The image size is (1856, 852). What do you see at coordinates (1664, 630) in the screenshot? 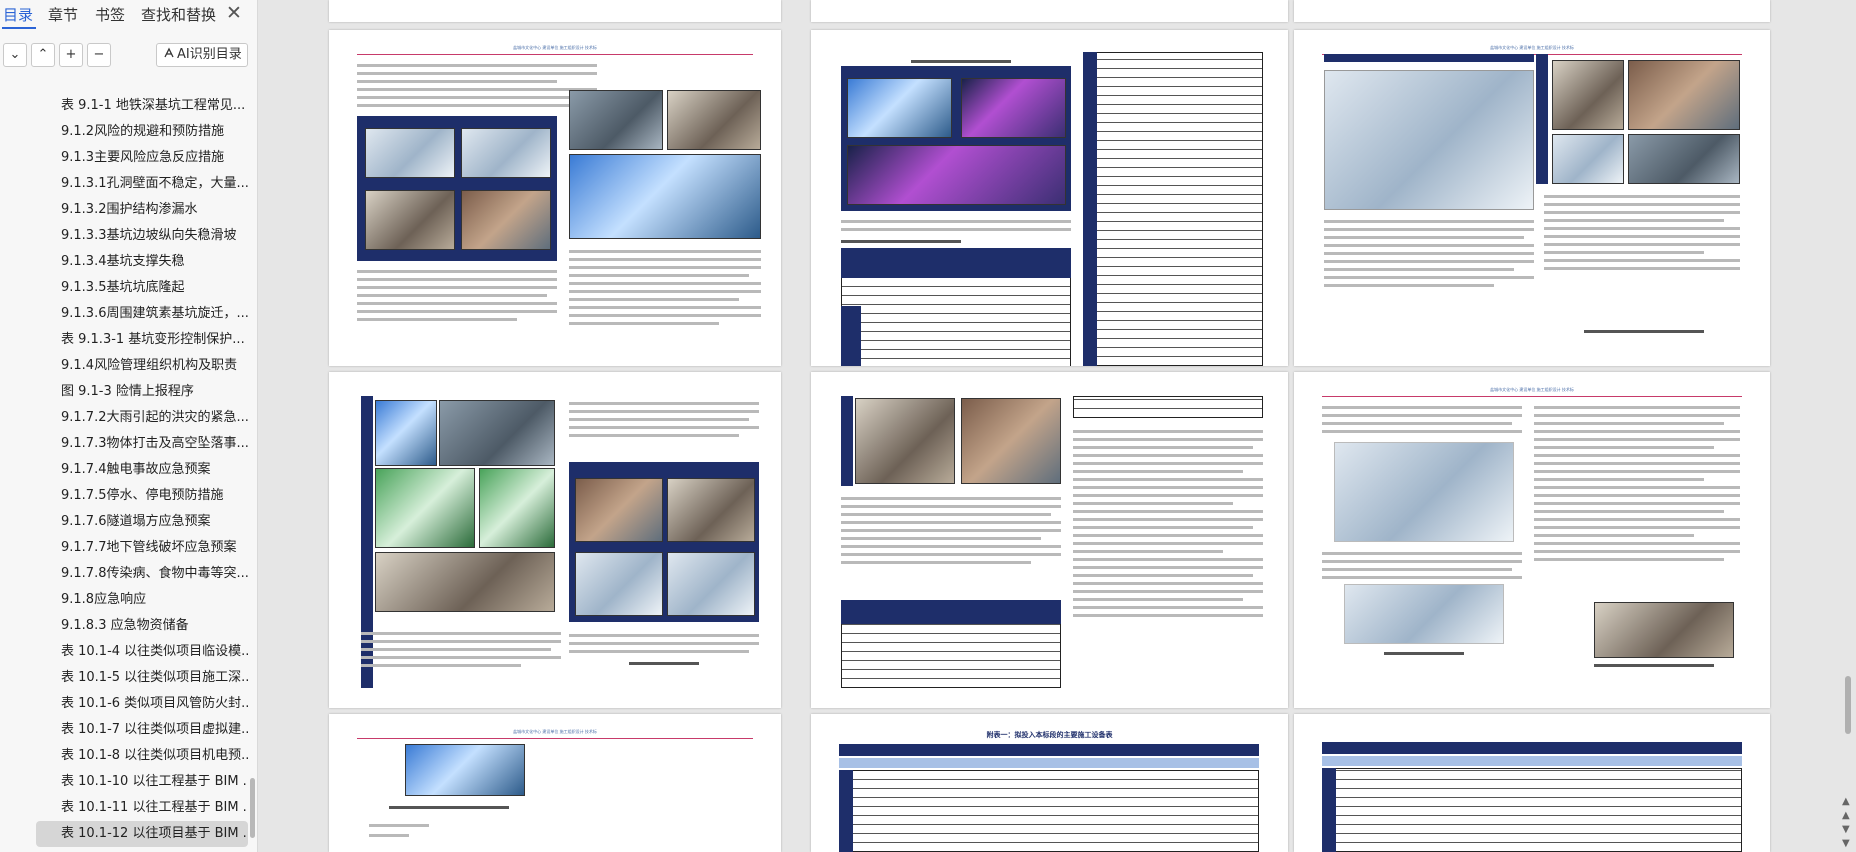
I see `site-photo` at bounding box center [1664, 630].